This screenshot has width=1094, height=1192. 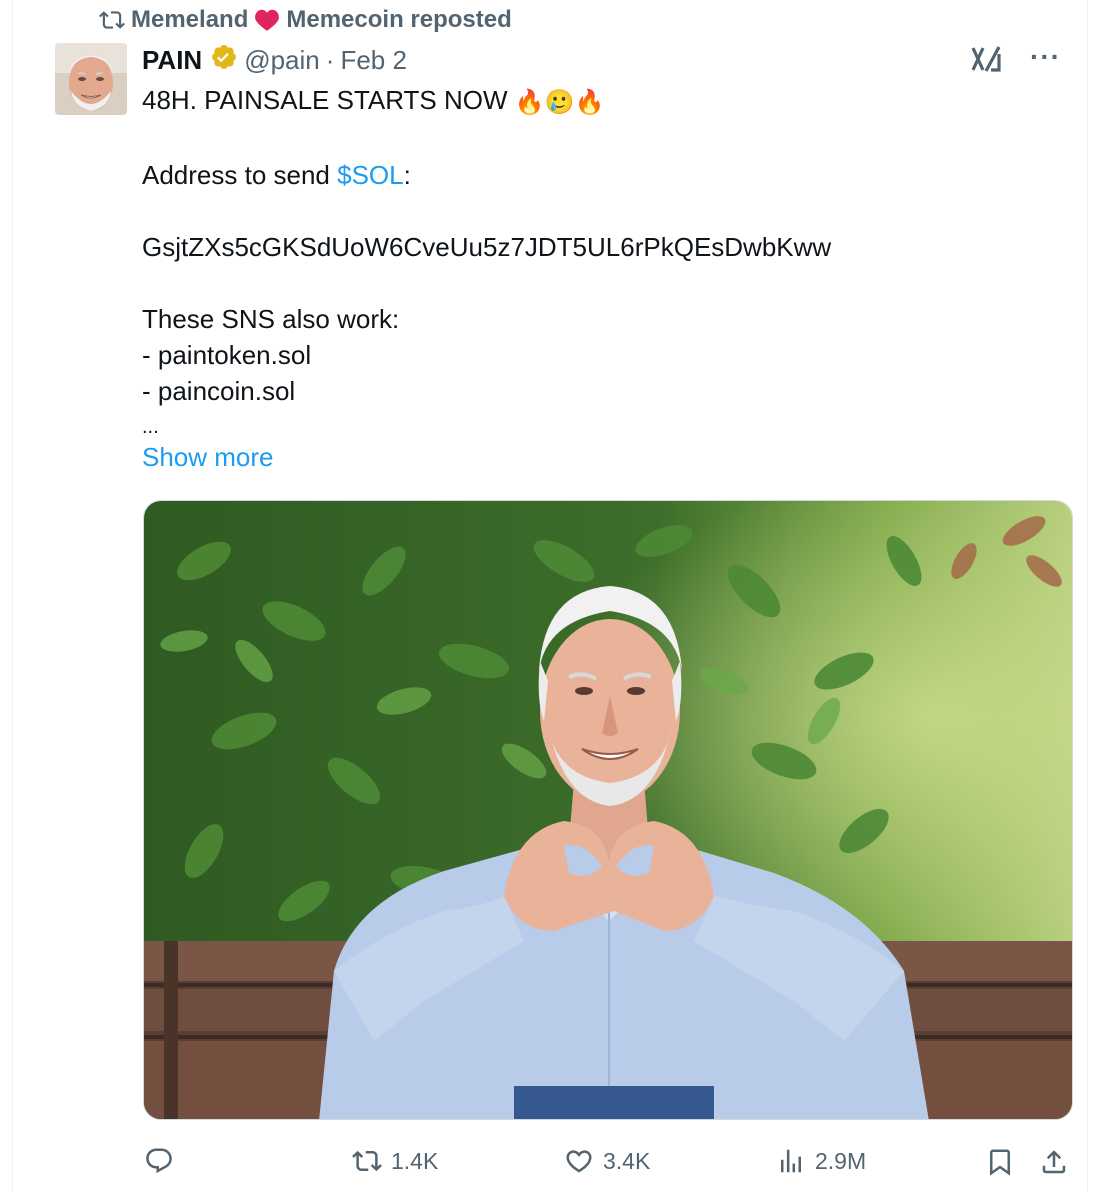 What do you see at coordinates (172, 60) in the screenshot?
I see `author-name: PAIN` at bounding box center [172, 60].